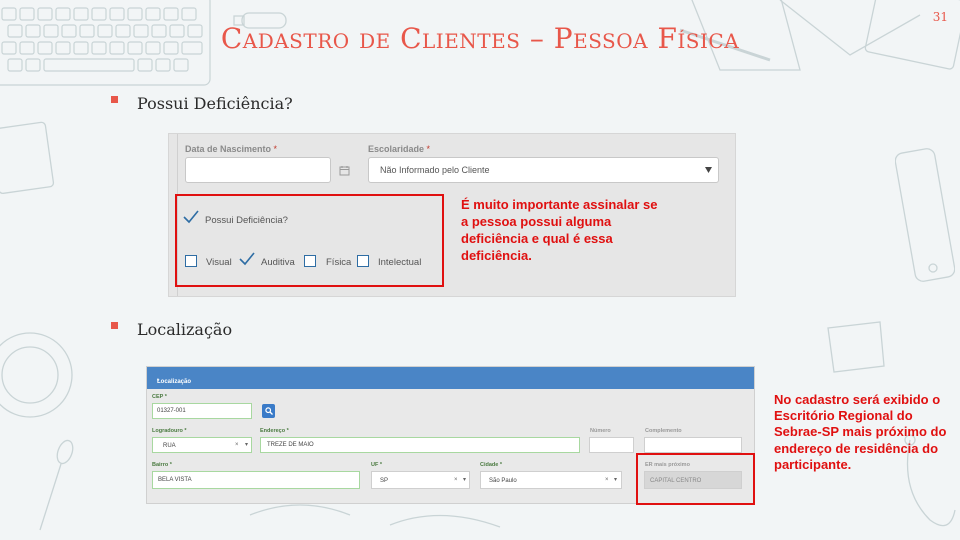 This screenshot has height=540, width=960. I want to click on slide-title: Cadastro de Clientes – Pessoa Física, so click(480, 38).